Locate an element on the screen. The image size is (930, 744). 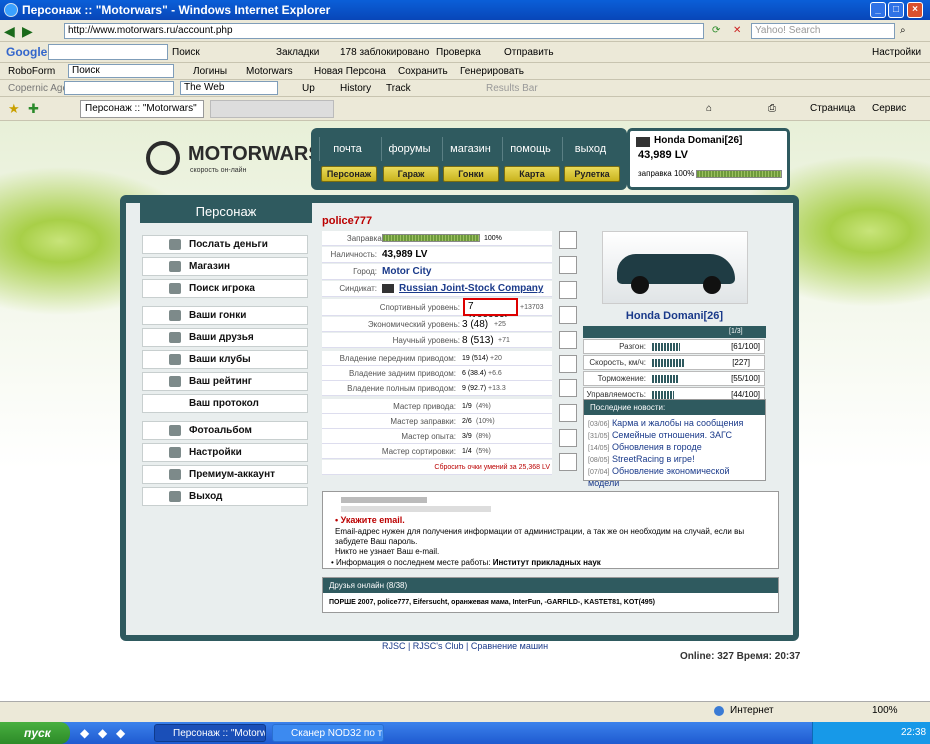
home-icon: ⌂ is located at coordinates (709, 109).